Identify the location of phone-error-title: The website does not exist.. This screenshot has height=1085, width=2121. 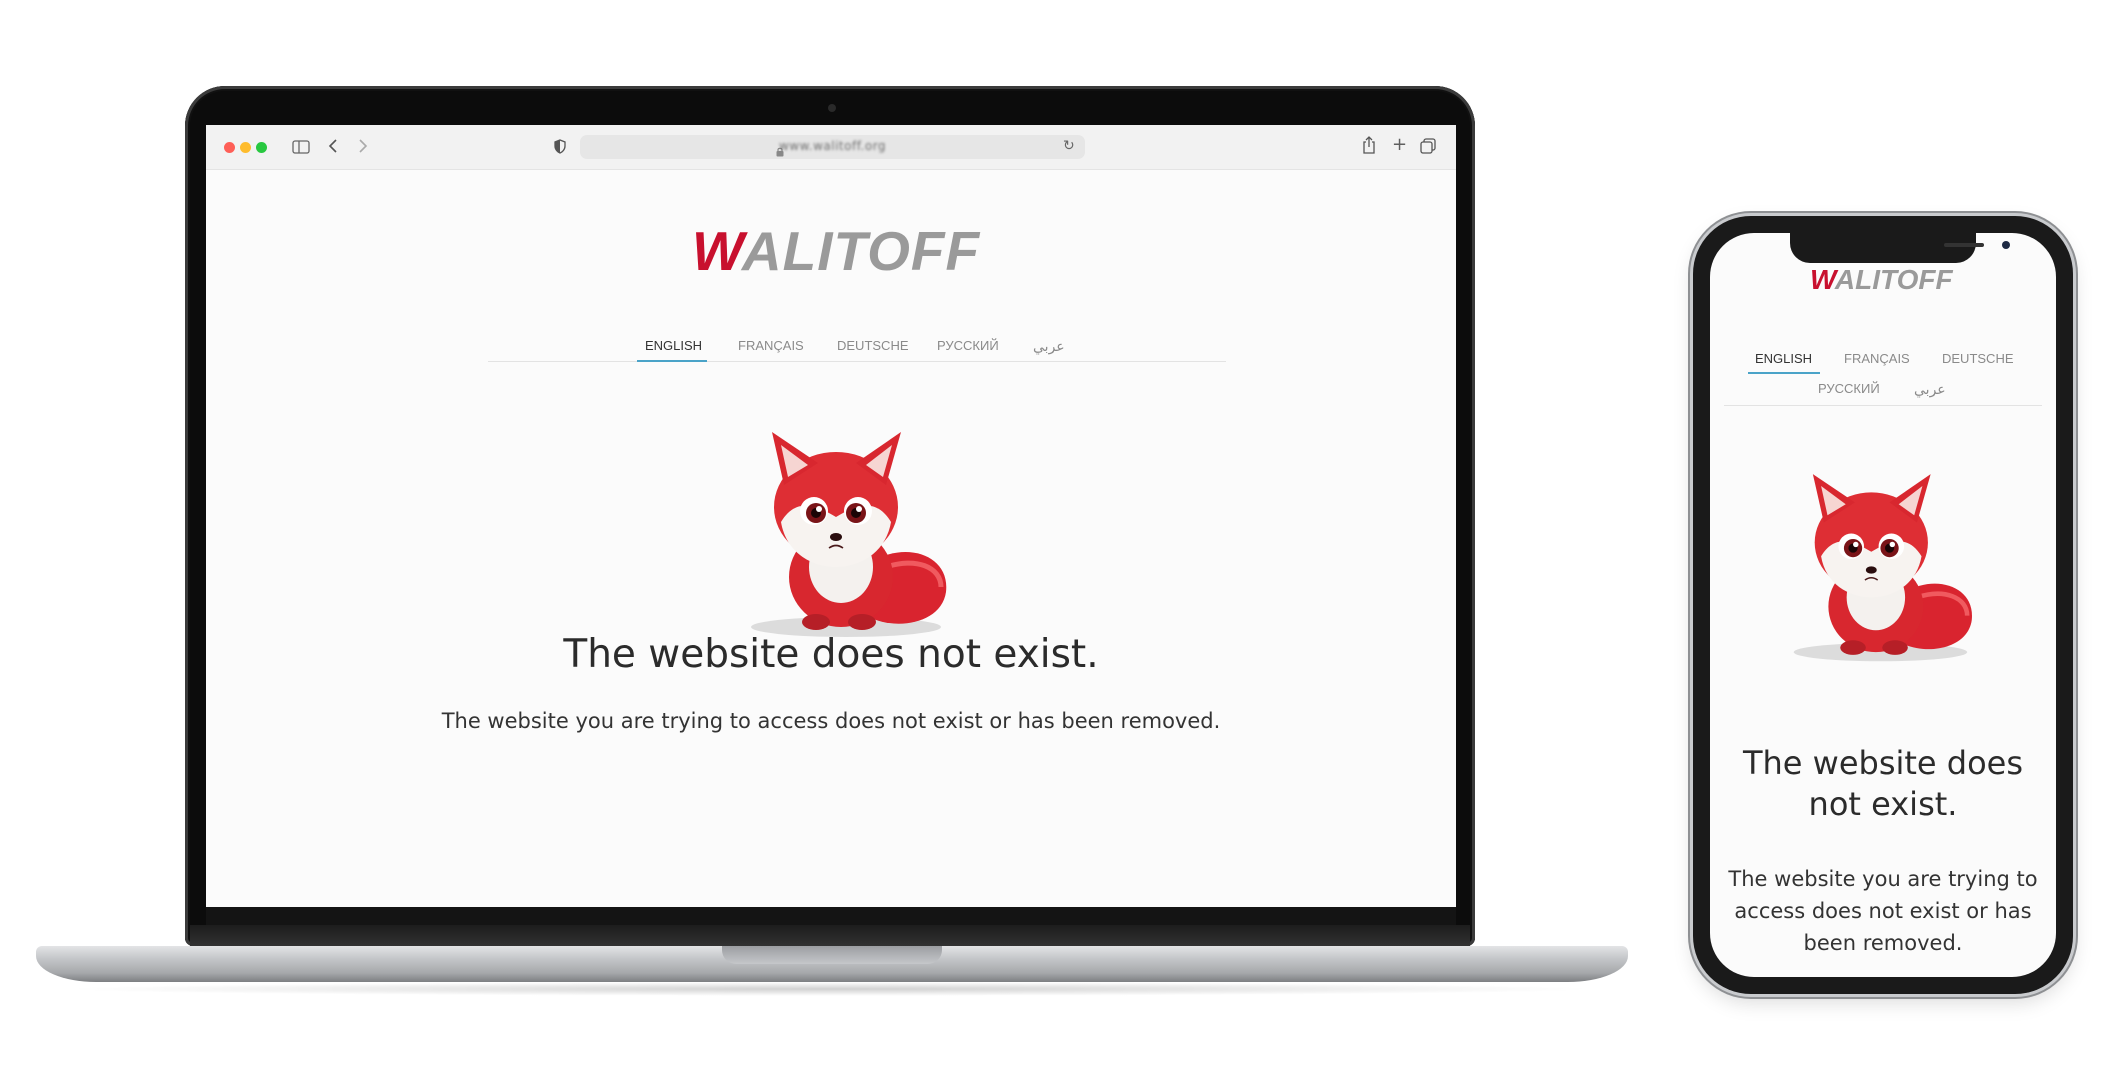
(1883, 783).